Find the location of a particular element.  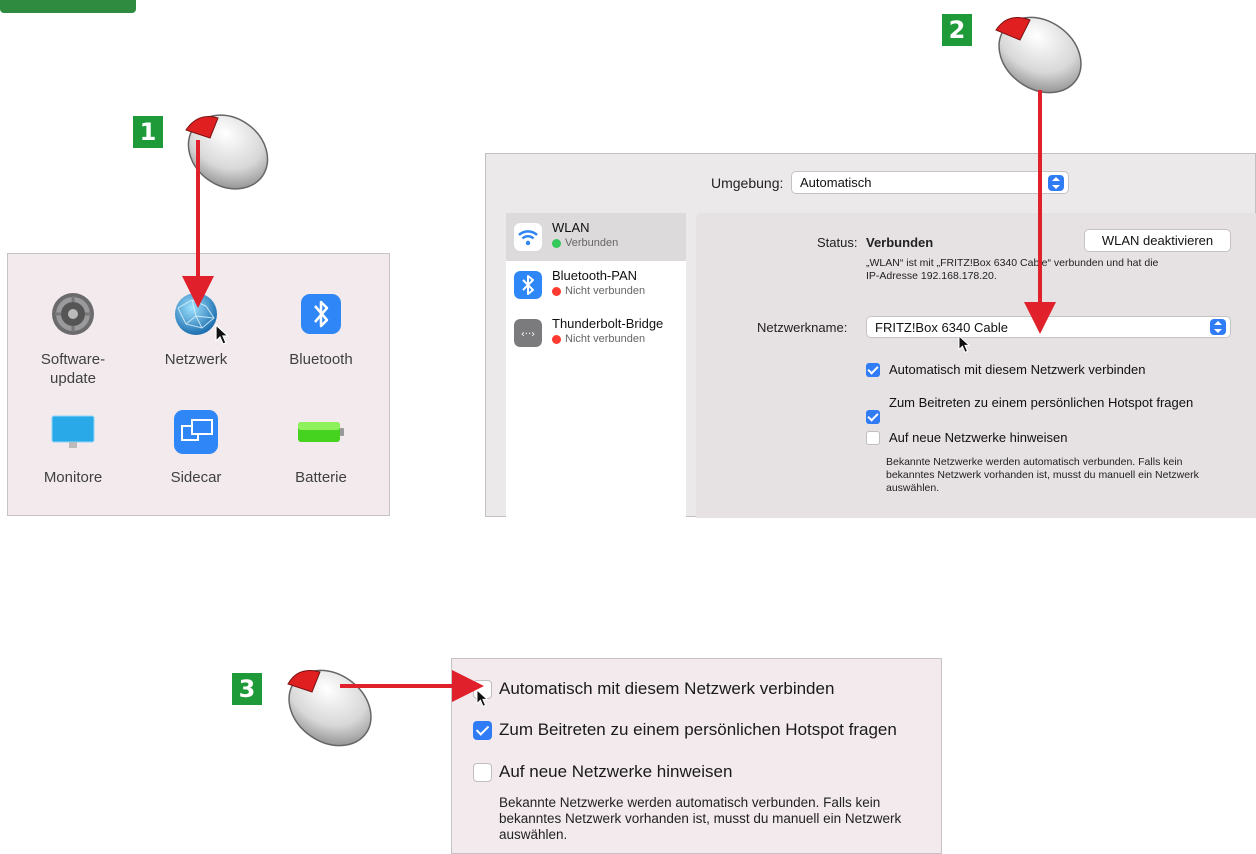

service-status: Verbunden is located at coordinates (585, 243).